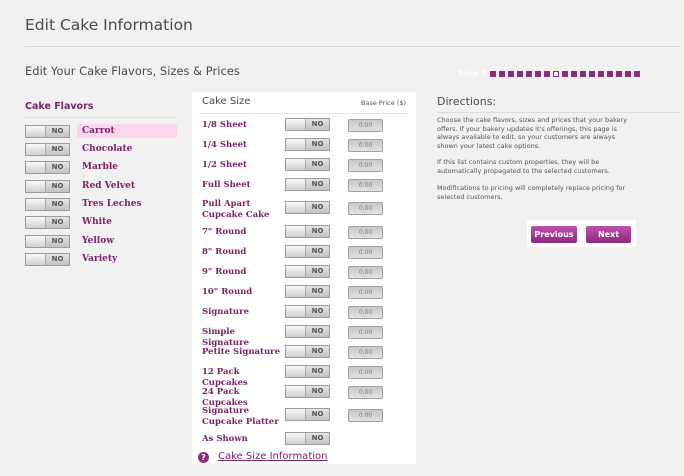 The width and height of the screenshot is (684, 476). Describe the element at coordinates (608, 234) in the screenshot. I see `next-button: Next` at that location.